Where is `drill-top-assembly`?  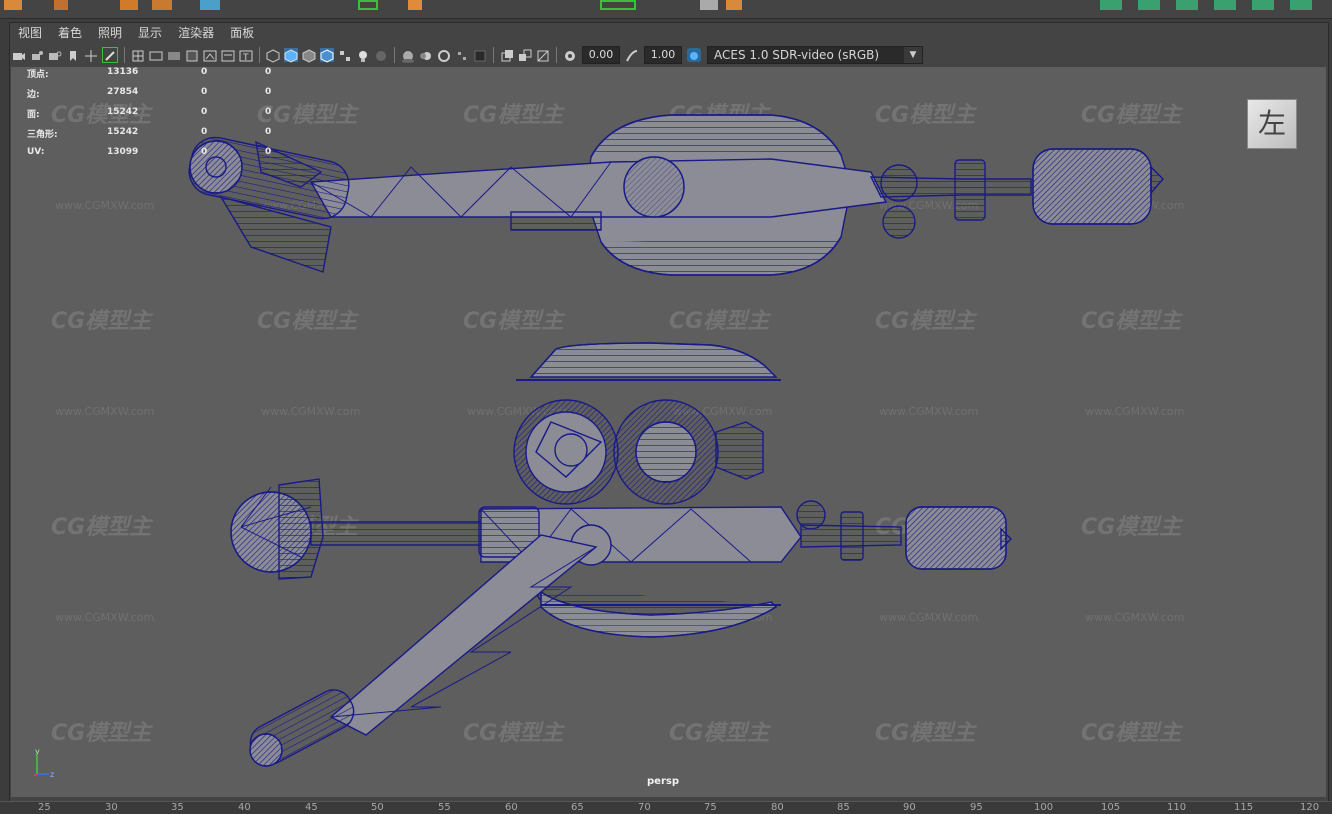 drill-top-assembly is located at coordinates (674, 195).